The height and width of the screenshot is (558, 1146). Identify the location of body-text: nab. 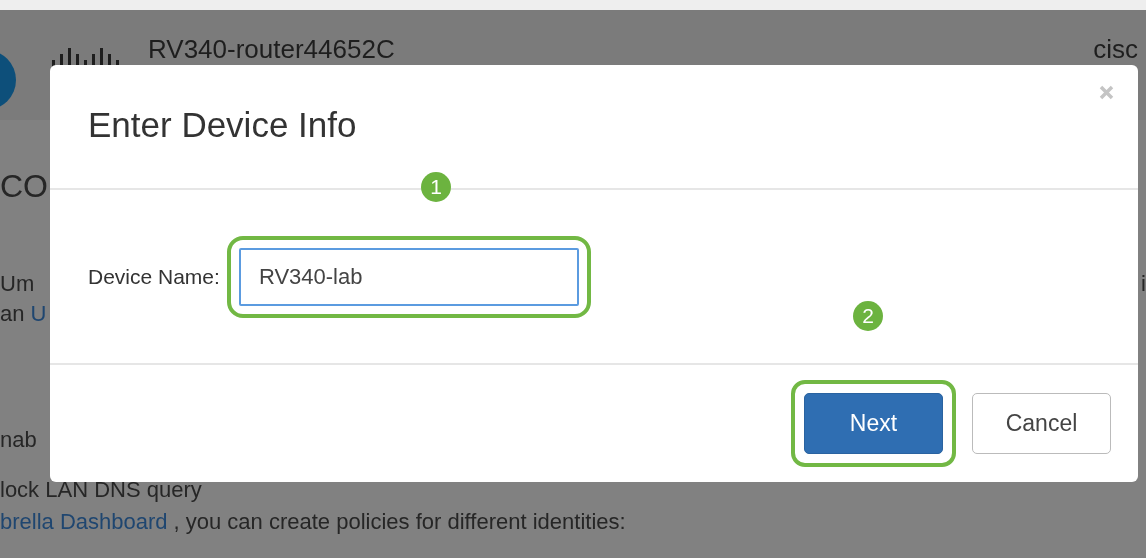
(18, 440).